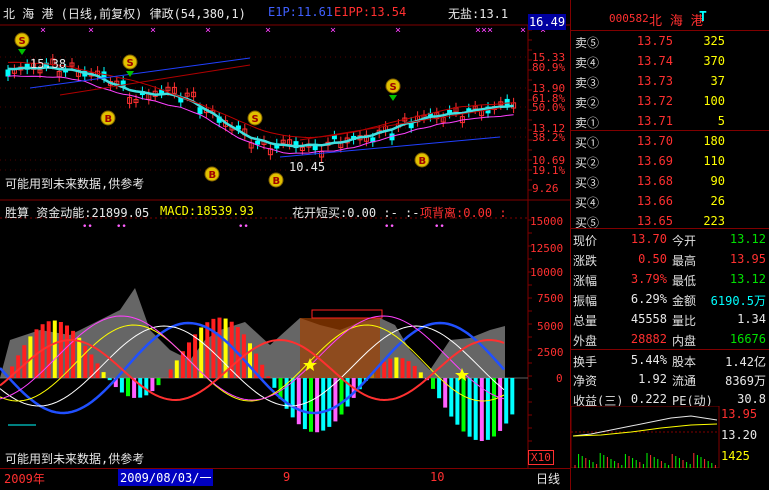  Describe the element at coordinates (587, 143) in the screenshot. I see `buys-label: 买①` at that location.